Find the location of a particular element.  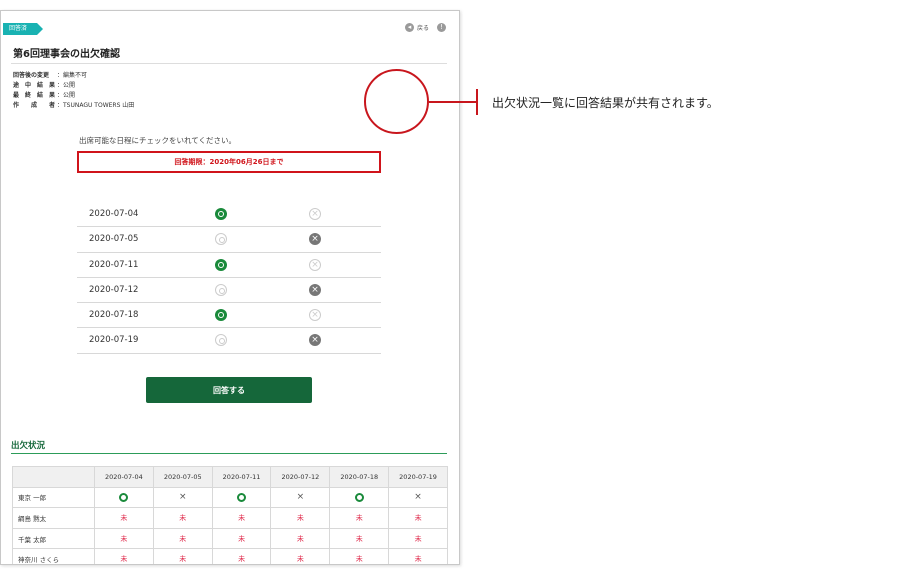

back-label: 戻る is located at coordinates (423, 28).